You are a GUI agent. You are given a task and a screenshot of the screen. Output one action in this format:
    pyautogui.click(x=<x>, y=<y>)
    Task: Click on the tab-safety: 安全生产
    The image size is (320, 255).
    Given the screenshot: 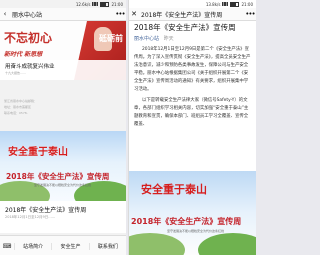 What is the action you would take?
    pyautogui.click(x=69, y=246)
    